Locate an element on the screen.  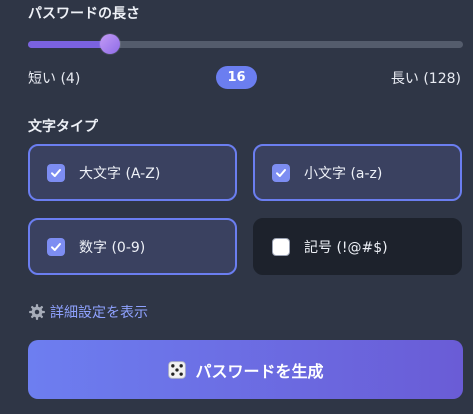
show-advanced-settings-link: 詳細設定を表示 is located at coordinates (88, 312).